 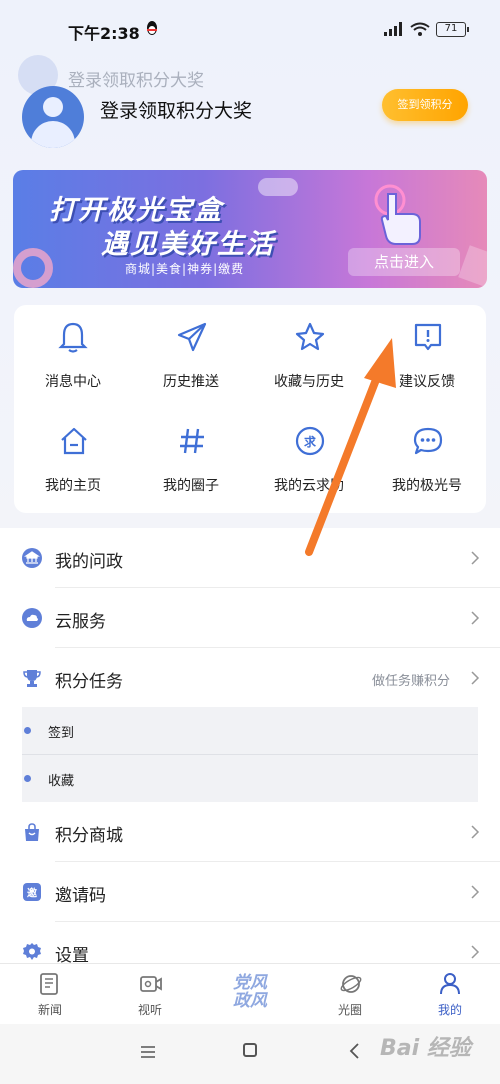 I want to click on menu-icon, so click(x=148, y=1052).